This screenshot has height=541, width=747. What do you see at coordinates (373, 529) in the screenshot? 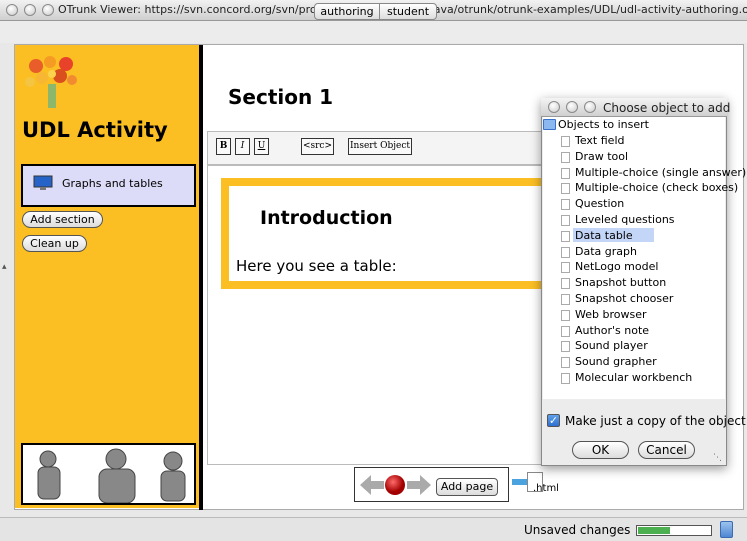
I see `status-bar` at bounding box center [373, 529].